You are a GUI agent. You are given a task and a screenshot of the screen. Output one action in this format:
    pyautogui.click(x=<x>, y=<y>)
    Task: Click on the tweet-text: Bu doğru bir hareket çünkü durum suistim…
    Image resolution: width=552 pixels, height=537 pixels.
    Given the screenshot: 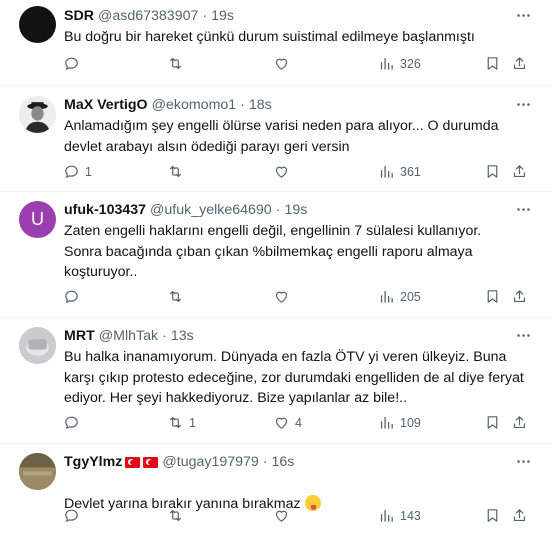 What is the action you would take?
    pyautogui.click(x=269, y=37)
    